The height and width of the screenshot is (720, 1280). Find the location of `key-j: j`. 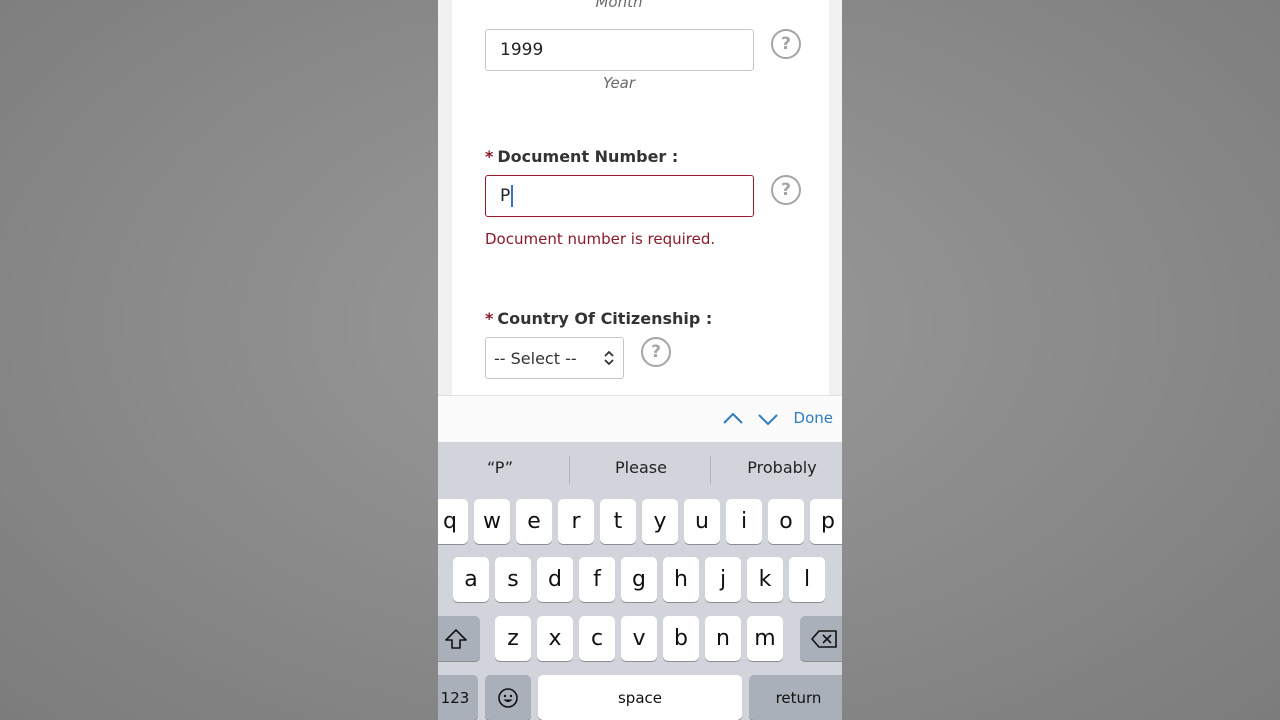

key-j: j is located at coordinates (723, 579).